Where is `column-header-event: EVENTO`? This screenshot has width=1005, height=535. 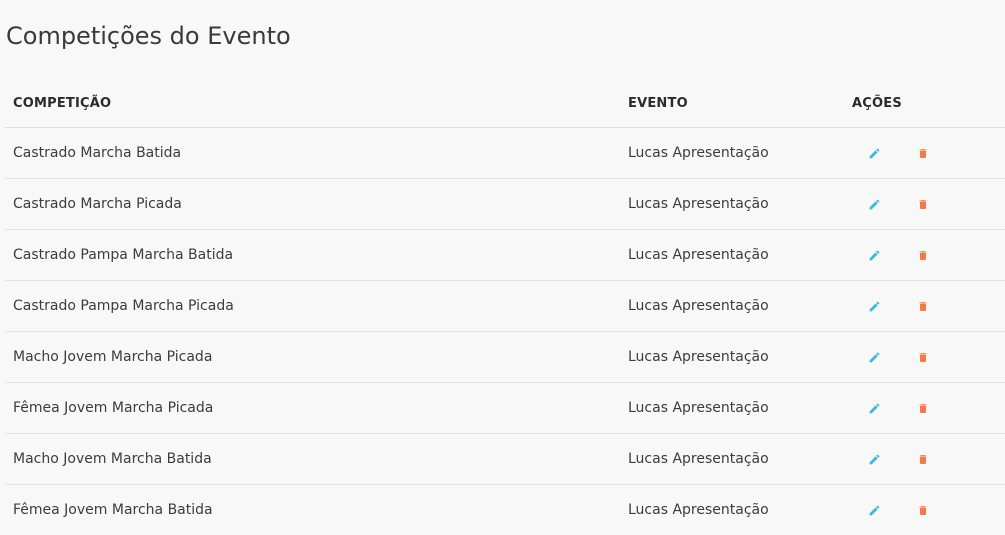
column-header-event: EVENTO is located at coordinates (732, 103).